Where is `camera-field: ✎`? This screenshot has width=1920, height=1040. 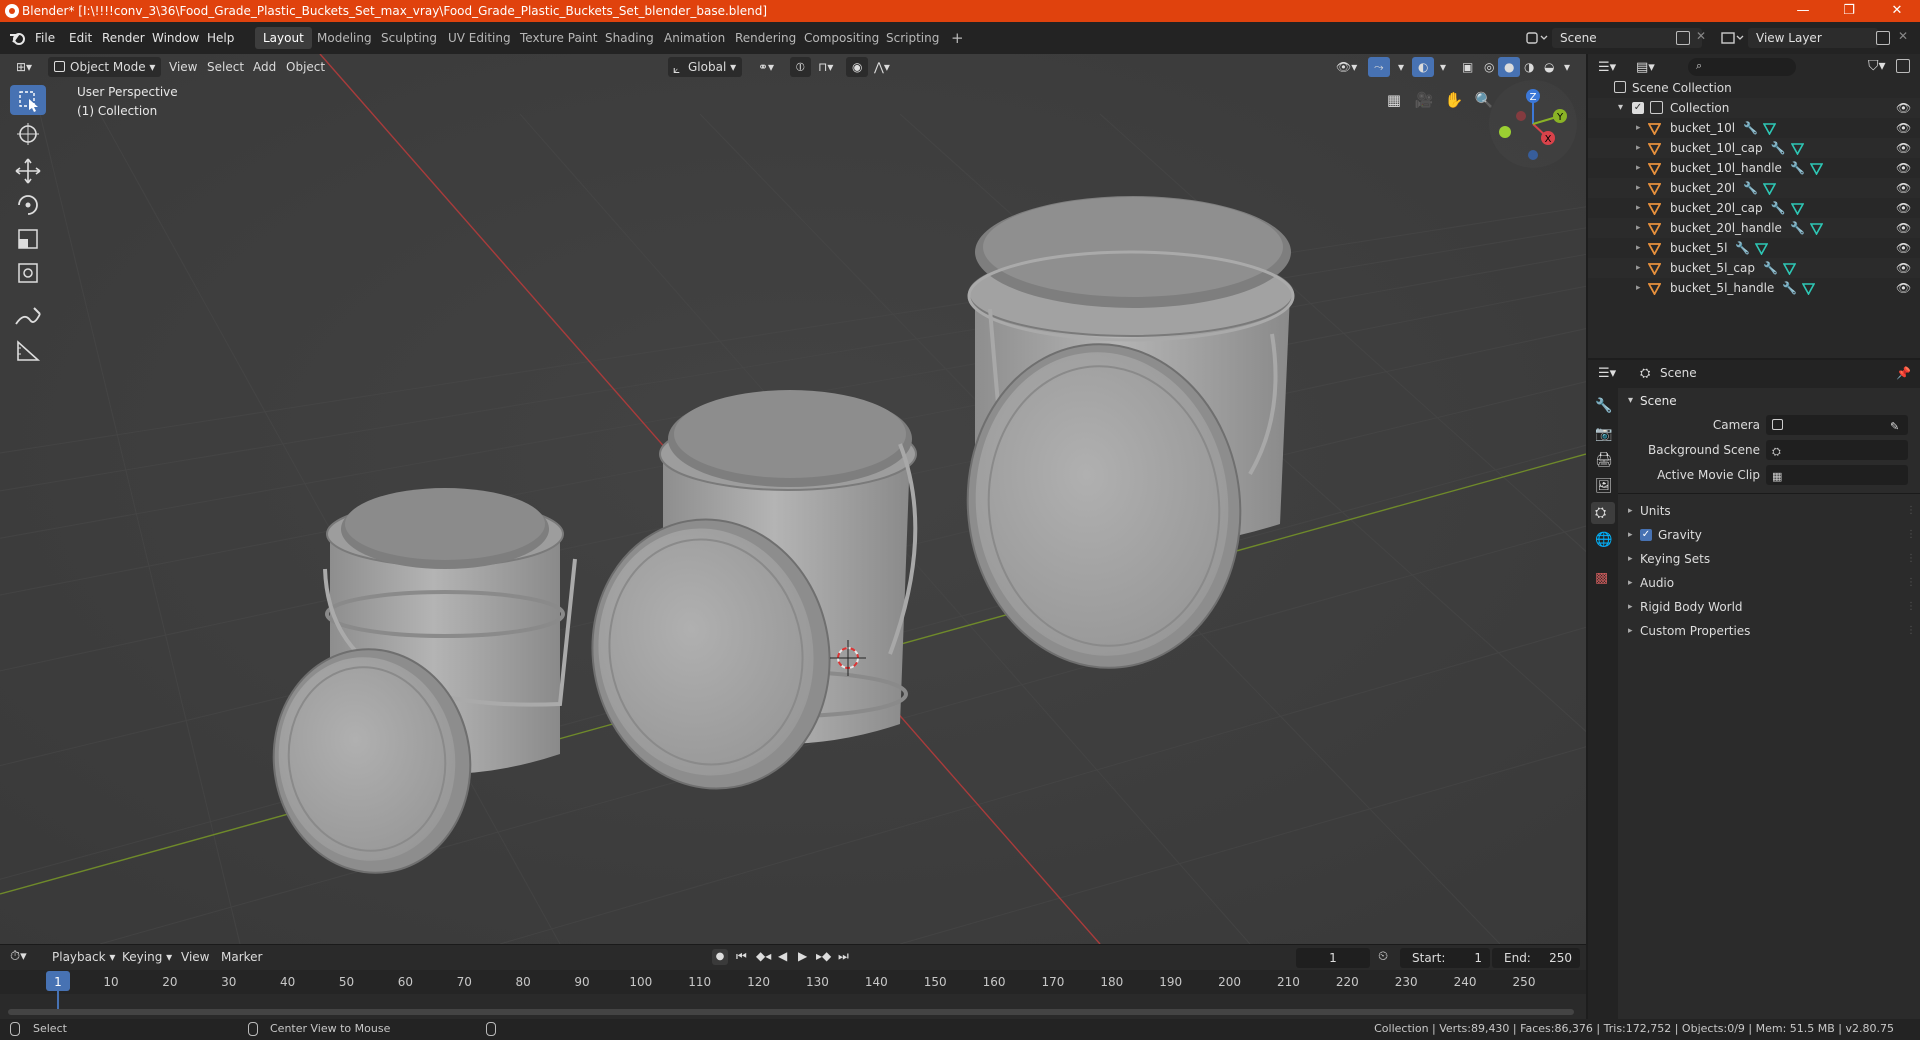 camera-field: ✎ is located at coordinates (1837, 425).